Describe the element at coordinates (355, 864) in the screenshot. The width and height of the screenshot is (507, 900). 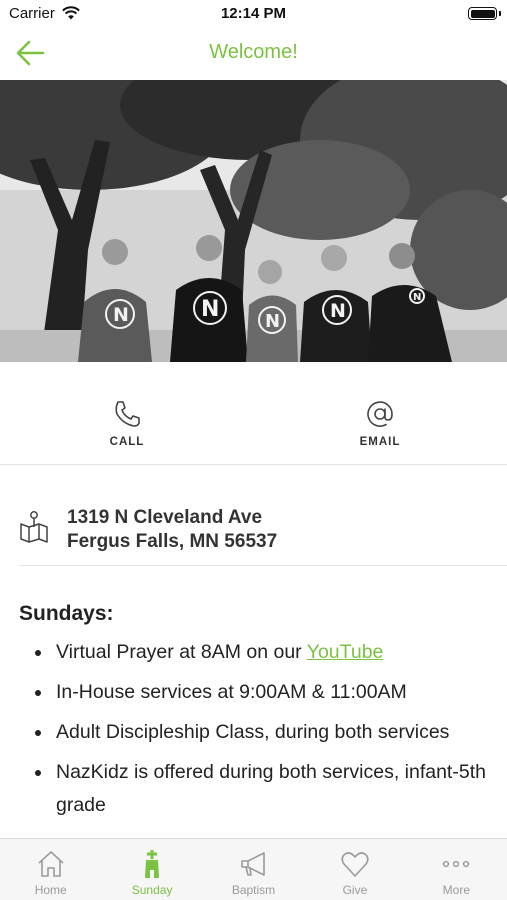
I see `heart-icon` at that location.